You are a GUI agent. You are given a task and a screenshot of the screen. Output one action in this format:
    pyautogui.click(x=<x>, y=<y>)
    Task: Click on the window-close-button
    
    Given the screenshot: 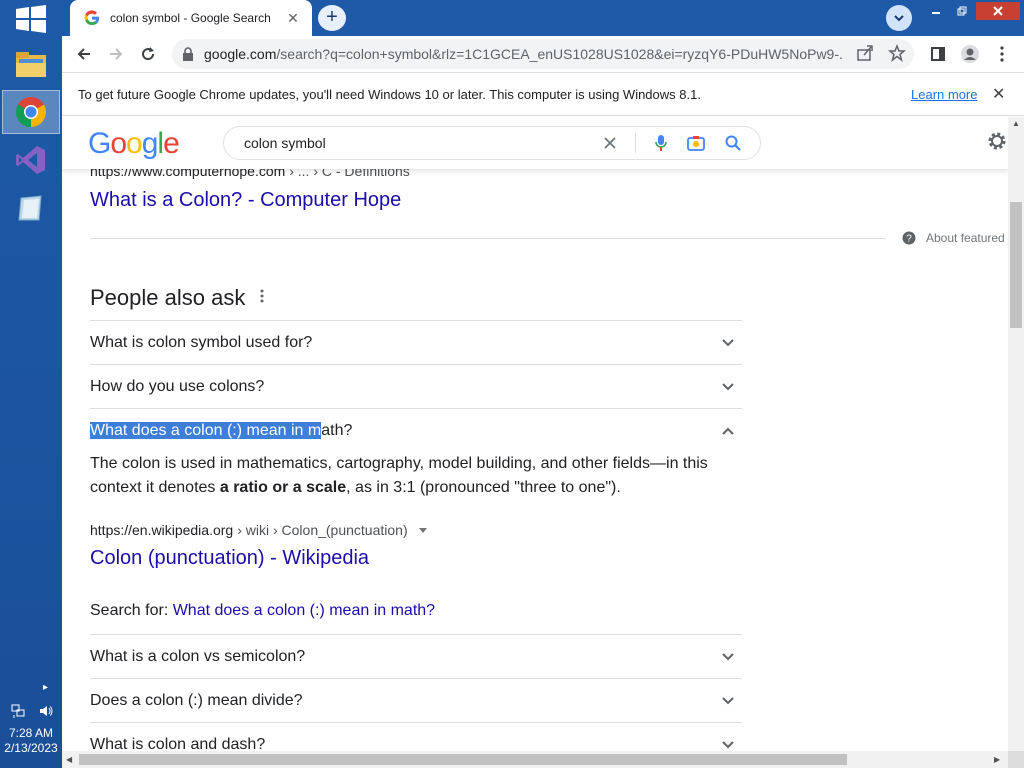 What is the action you would take?
    pyautogui.click(x=998, y=11)
    